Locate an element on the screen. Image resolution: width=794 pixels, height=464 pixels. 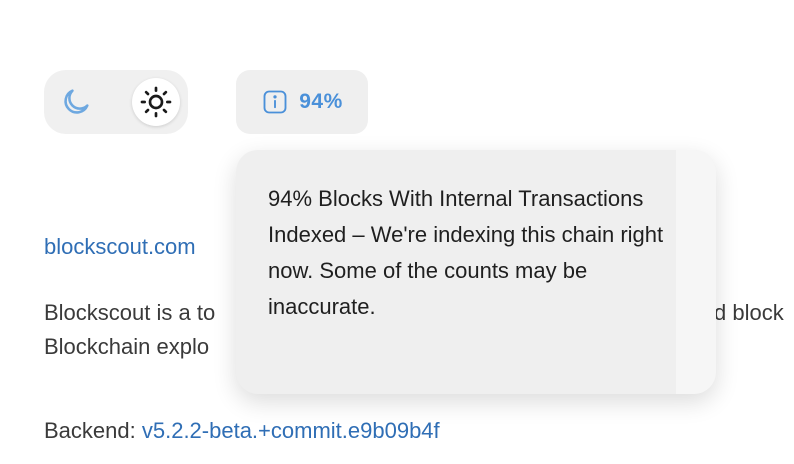
blockscout-link: blockscout.com is located at coordinates (120, 247).